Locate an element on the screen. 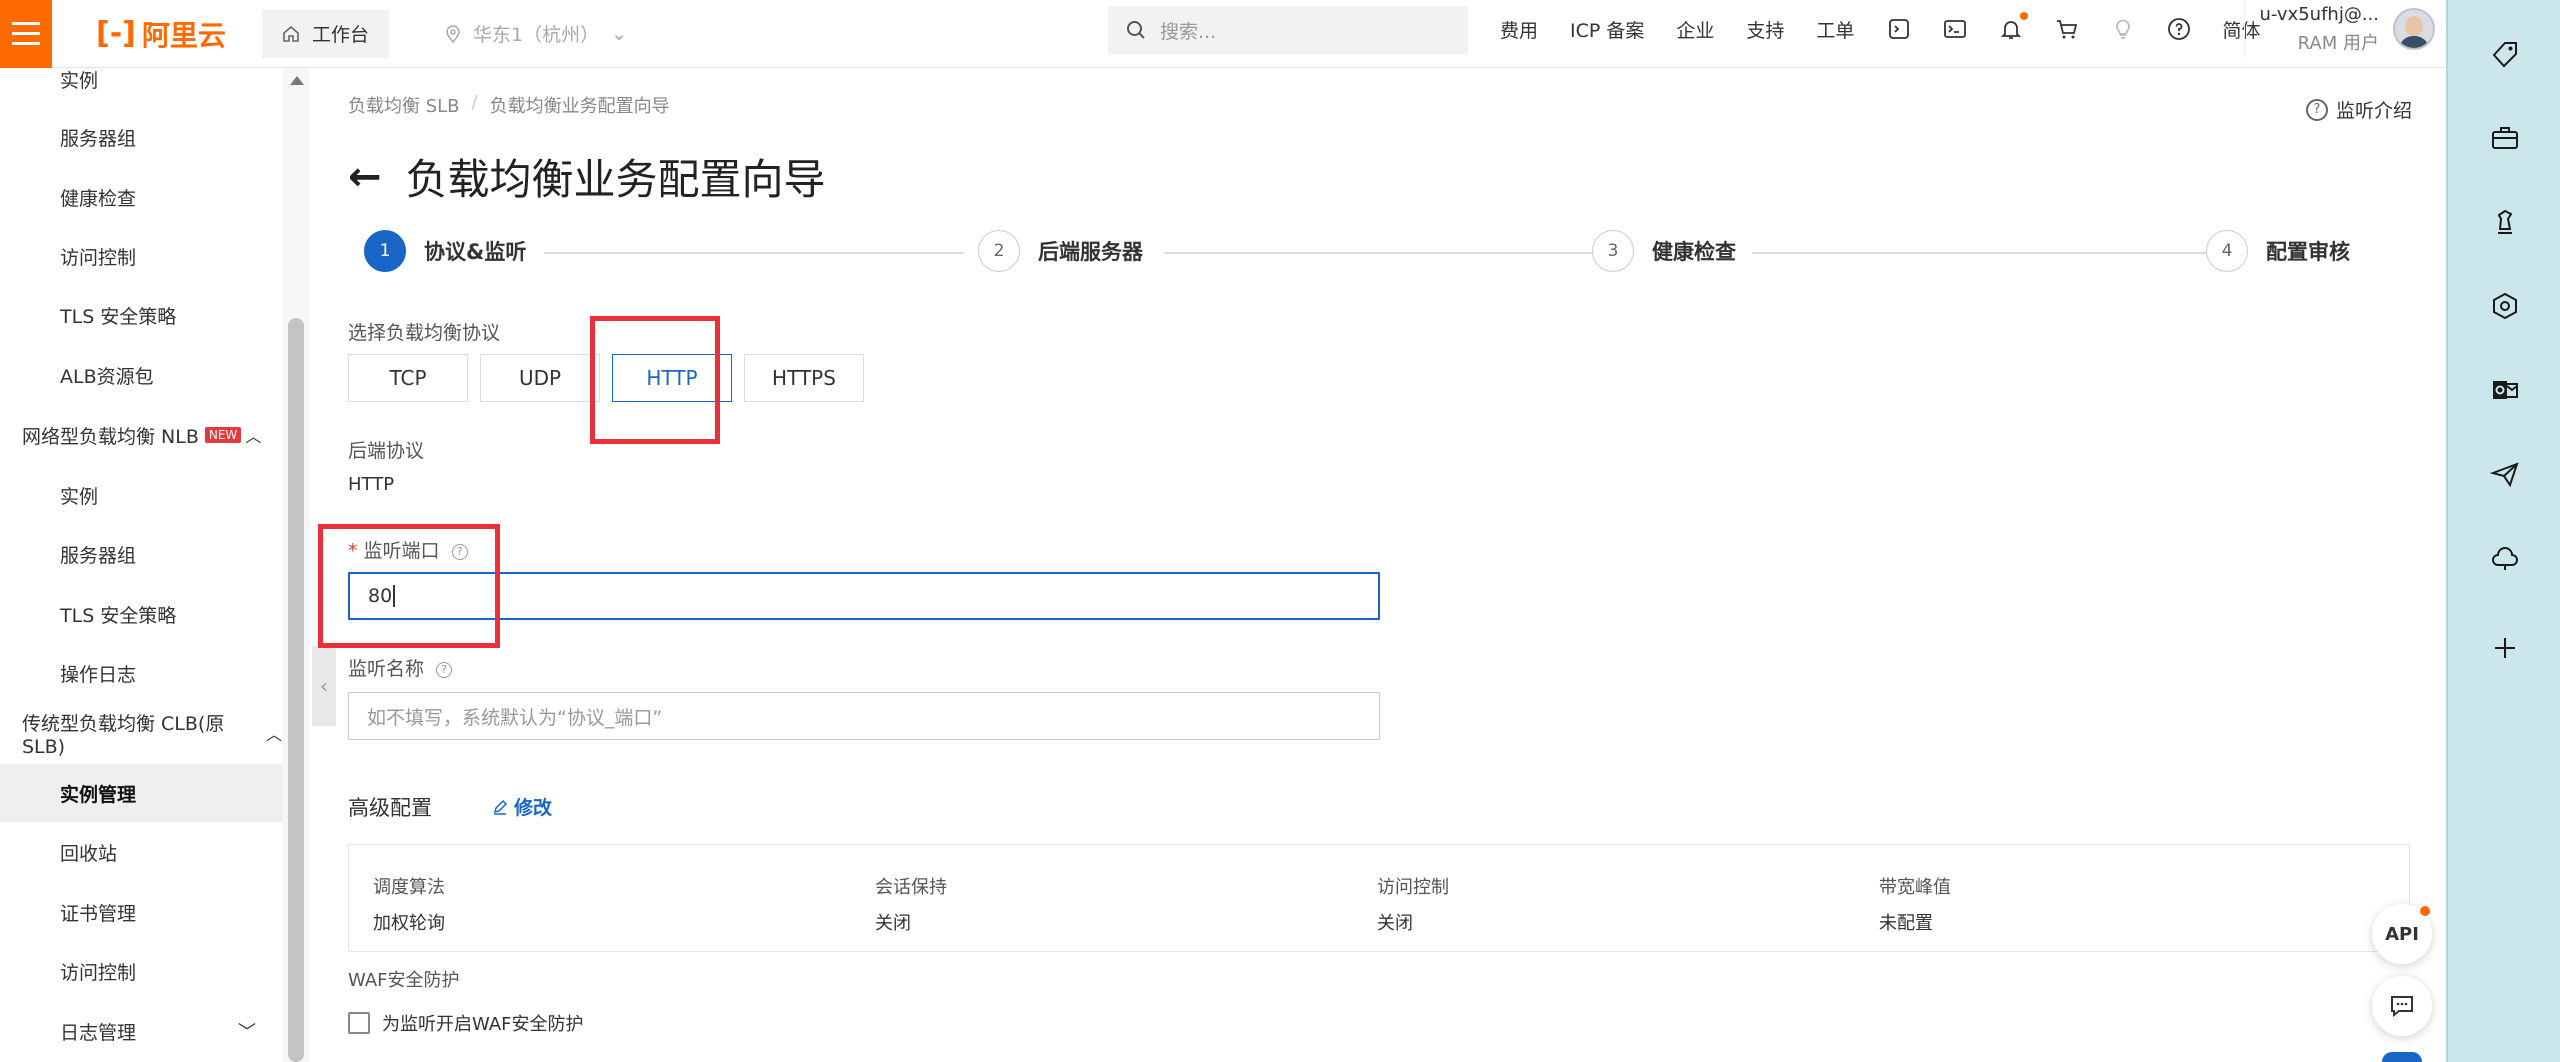 The image size is (2560, 1062). sidebar-item-label: 访问控制 is located at coordinates (98, 257).